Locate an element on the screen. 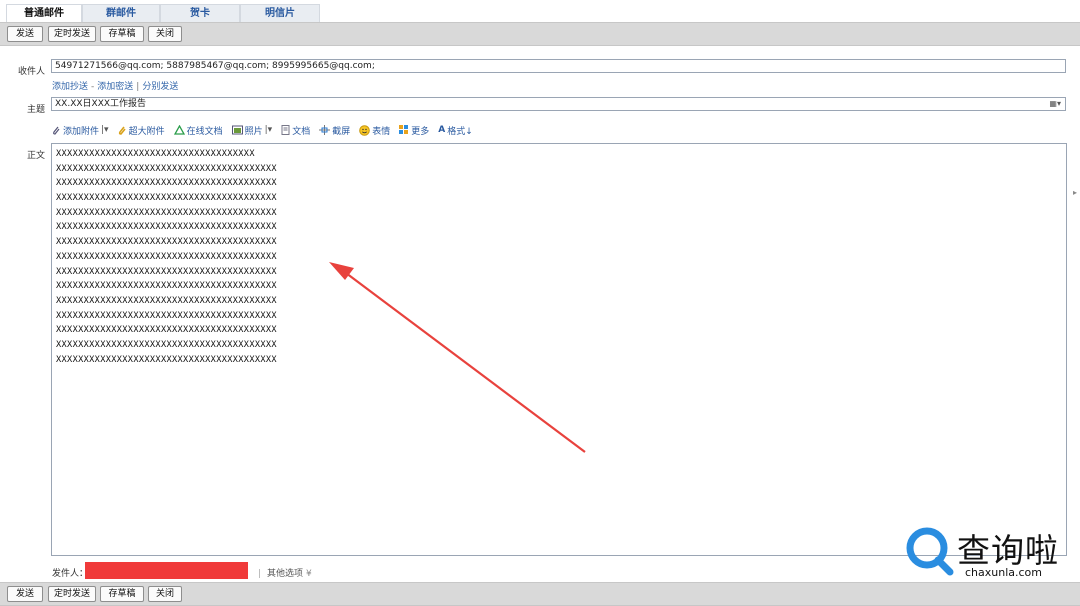  tab-normal-mail: 普通邮件 is located at coordinates (44, 13).